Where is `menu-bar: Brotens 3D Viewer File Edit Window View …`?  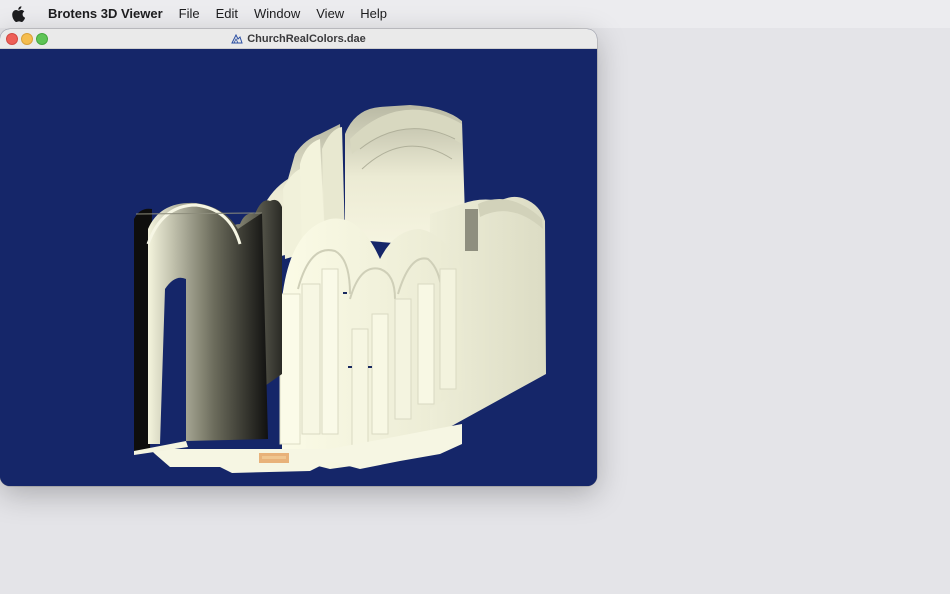
menu-bar: Brotens 3D Viewer File Edit Window View … is located at coordinates (475, 14).